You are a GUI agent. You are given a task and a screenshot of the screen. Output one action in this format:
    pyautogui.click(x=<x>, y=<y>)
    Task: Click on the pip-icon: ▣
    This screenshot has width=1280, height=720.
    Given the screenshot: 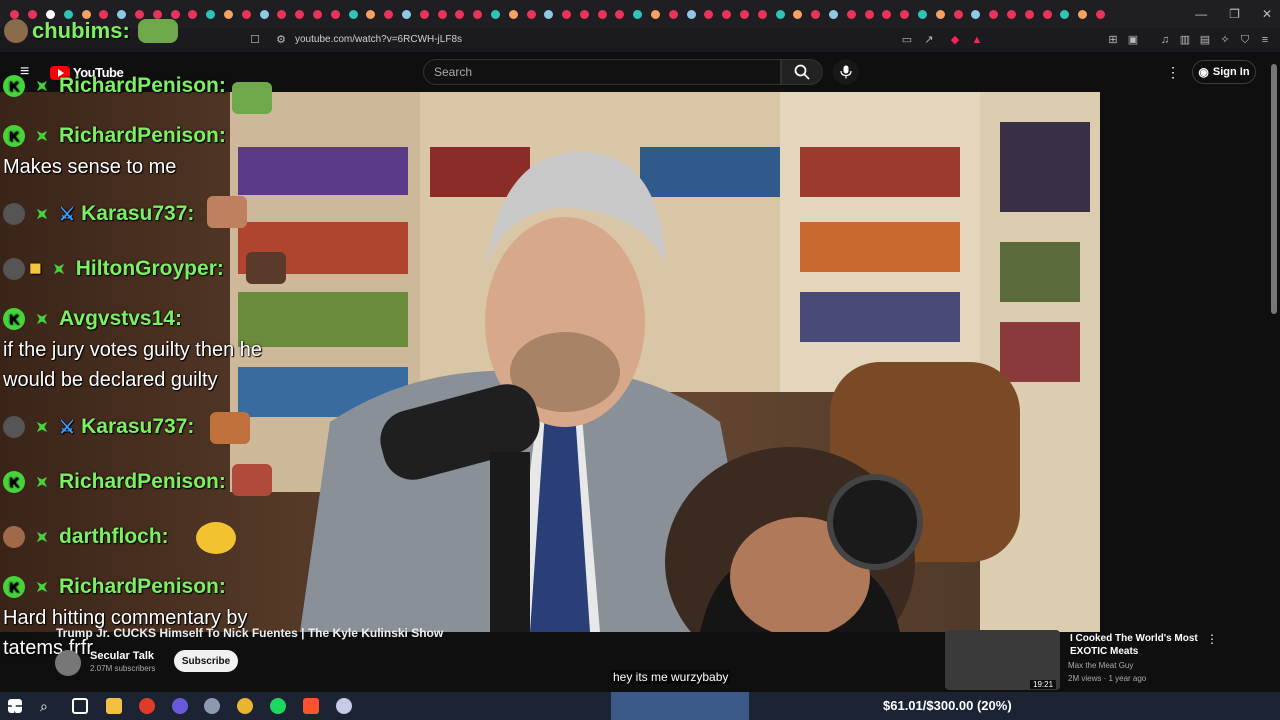 What is the action you would take?
    pyautogui.click(x=1133, y=40)
    